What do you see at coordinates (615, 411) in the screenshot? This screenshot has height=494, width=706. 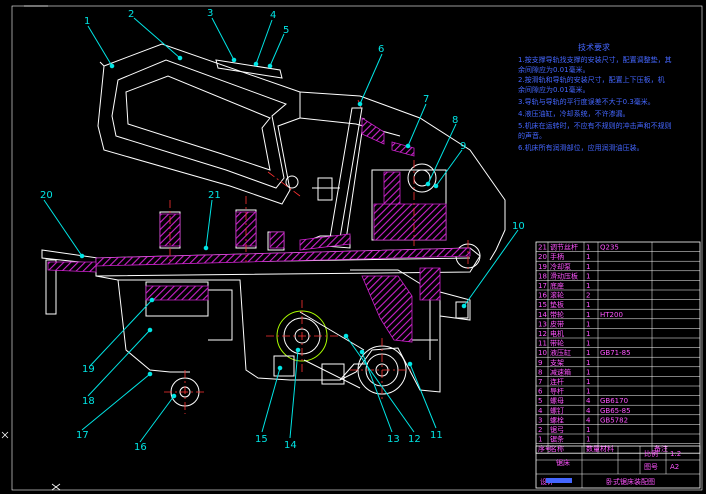 I see `bom-cell: GB65-85` at bounding box center [615, 411].